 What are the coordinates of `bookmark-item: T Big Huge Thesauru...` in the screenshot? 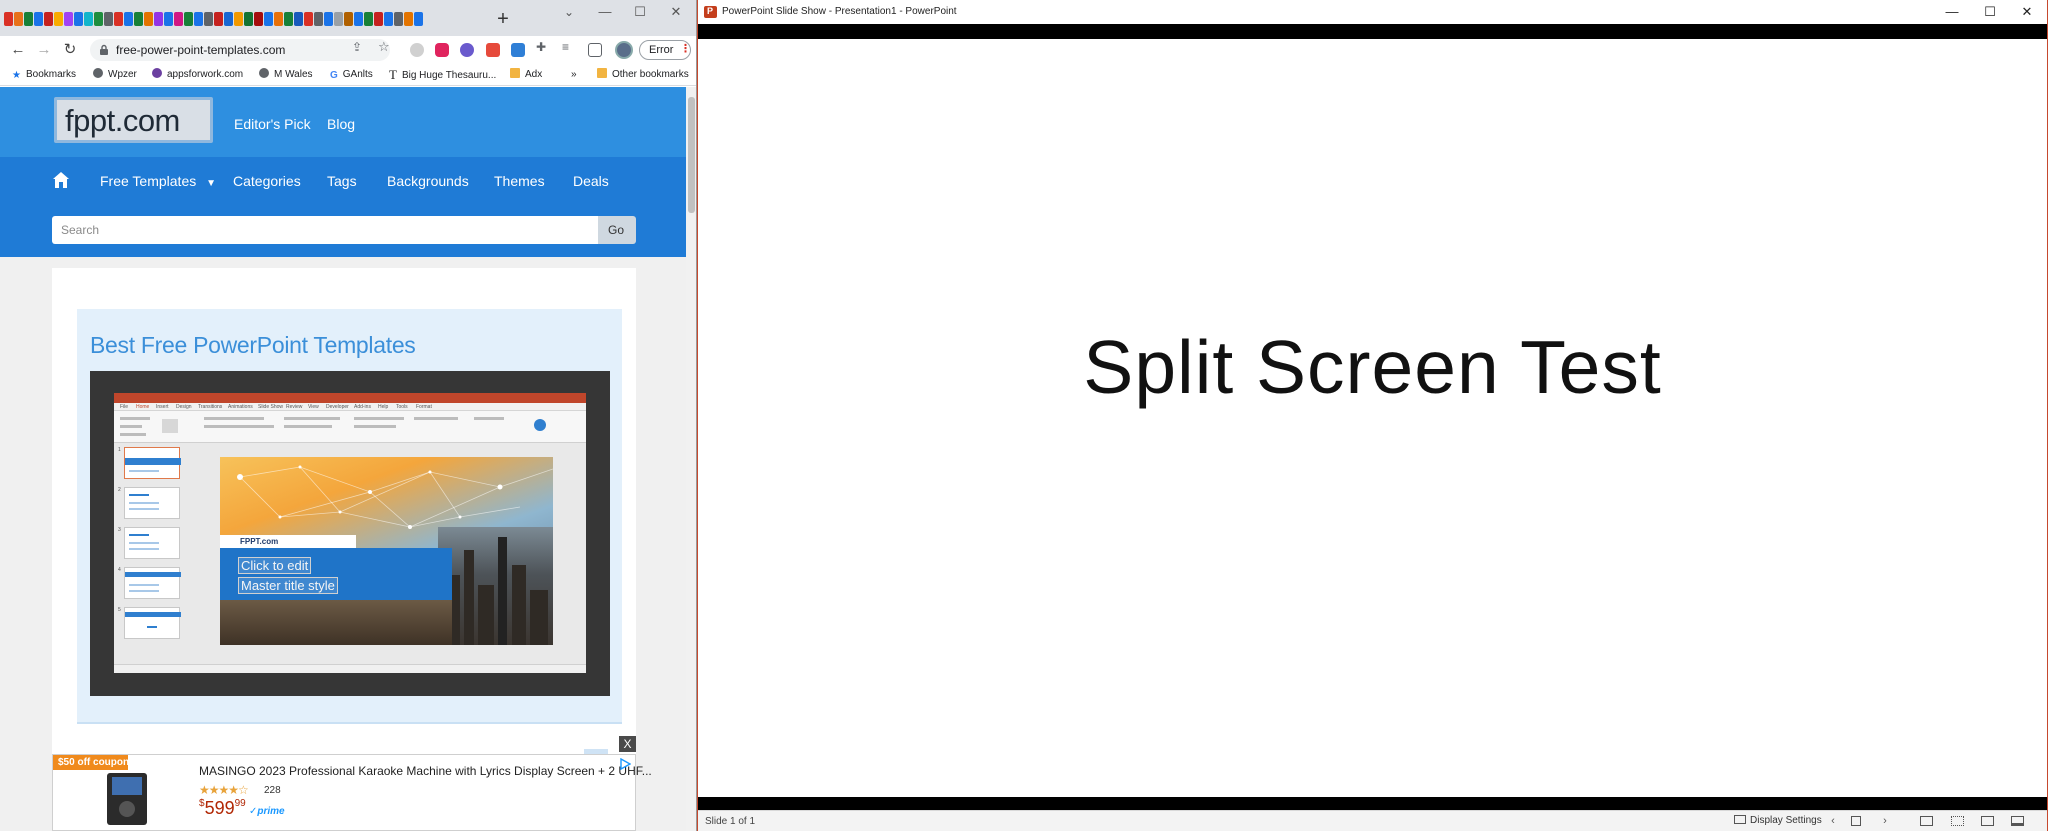 It's located at (442, 75).